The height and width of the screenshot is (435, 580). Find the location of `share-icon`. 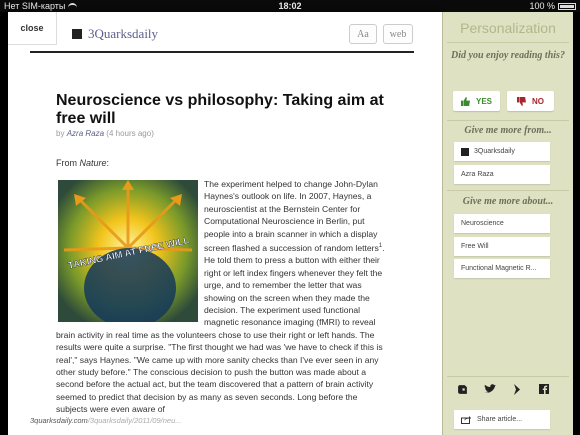

share-icon is located at coordinates (466, 420).